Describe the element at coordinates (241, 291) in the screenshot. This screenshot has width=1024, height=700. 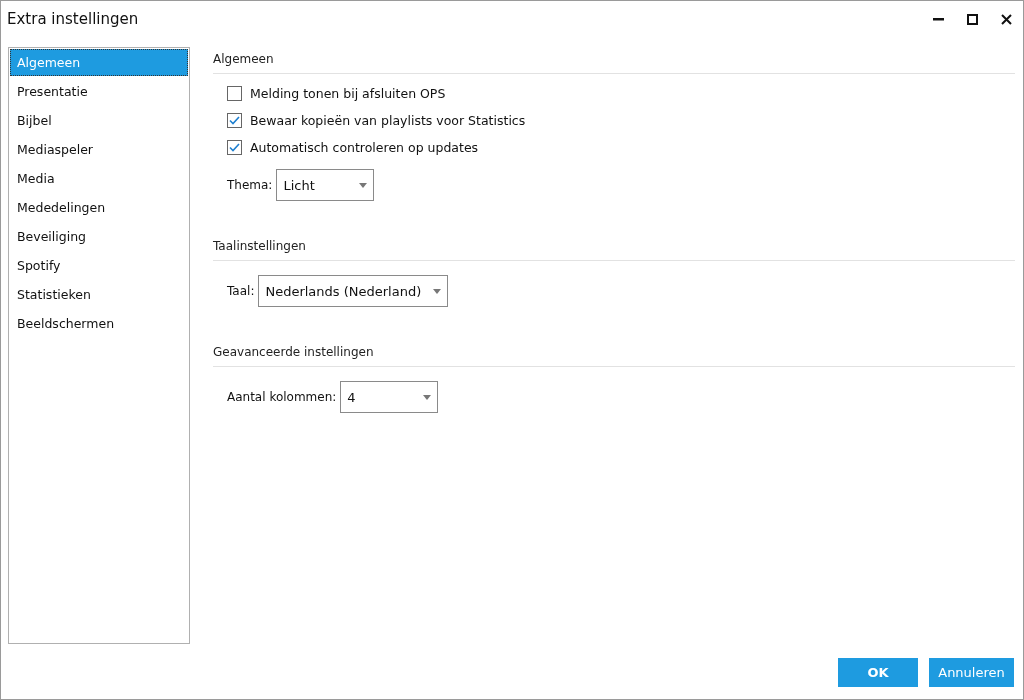
I see `field-label: Taal:` at that location.